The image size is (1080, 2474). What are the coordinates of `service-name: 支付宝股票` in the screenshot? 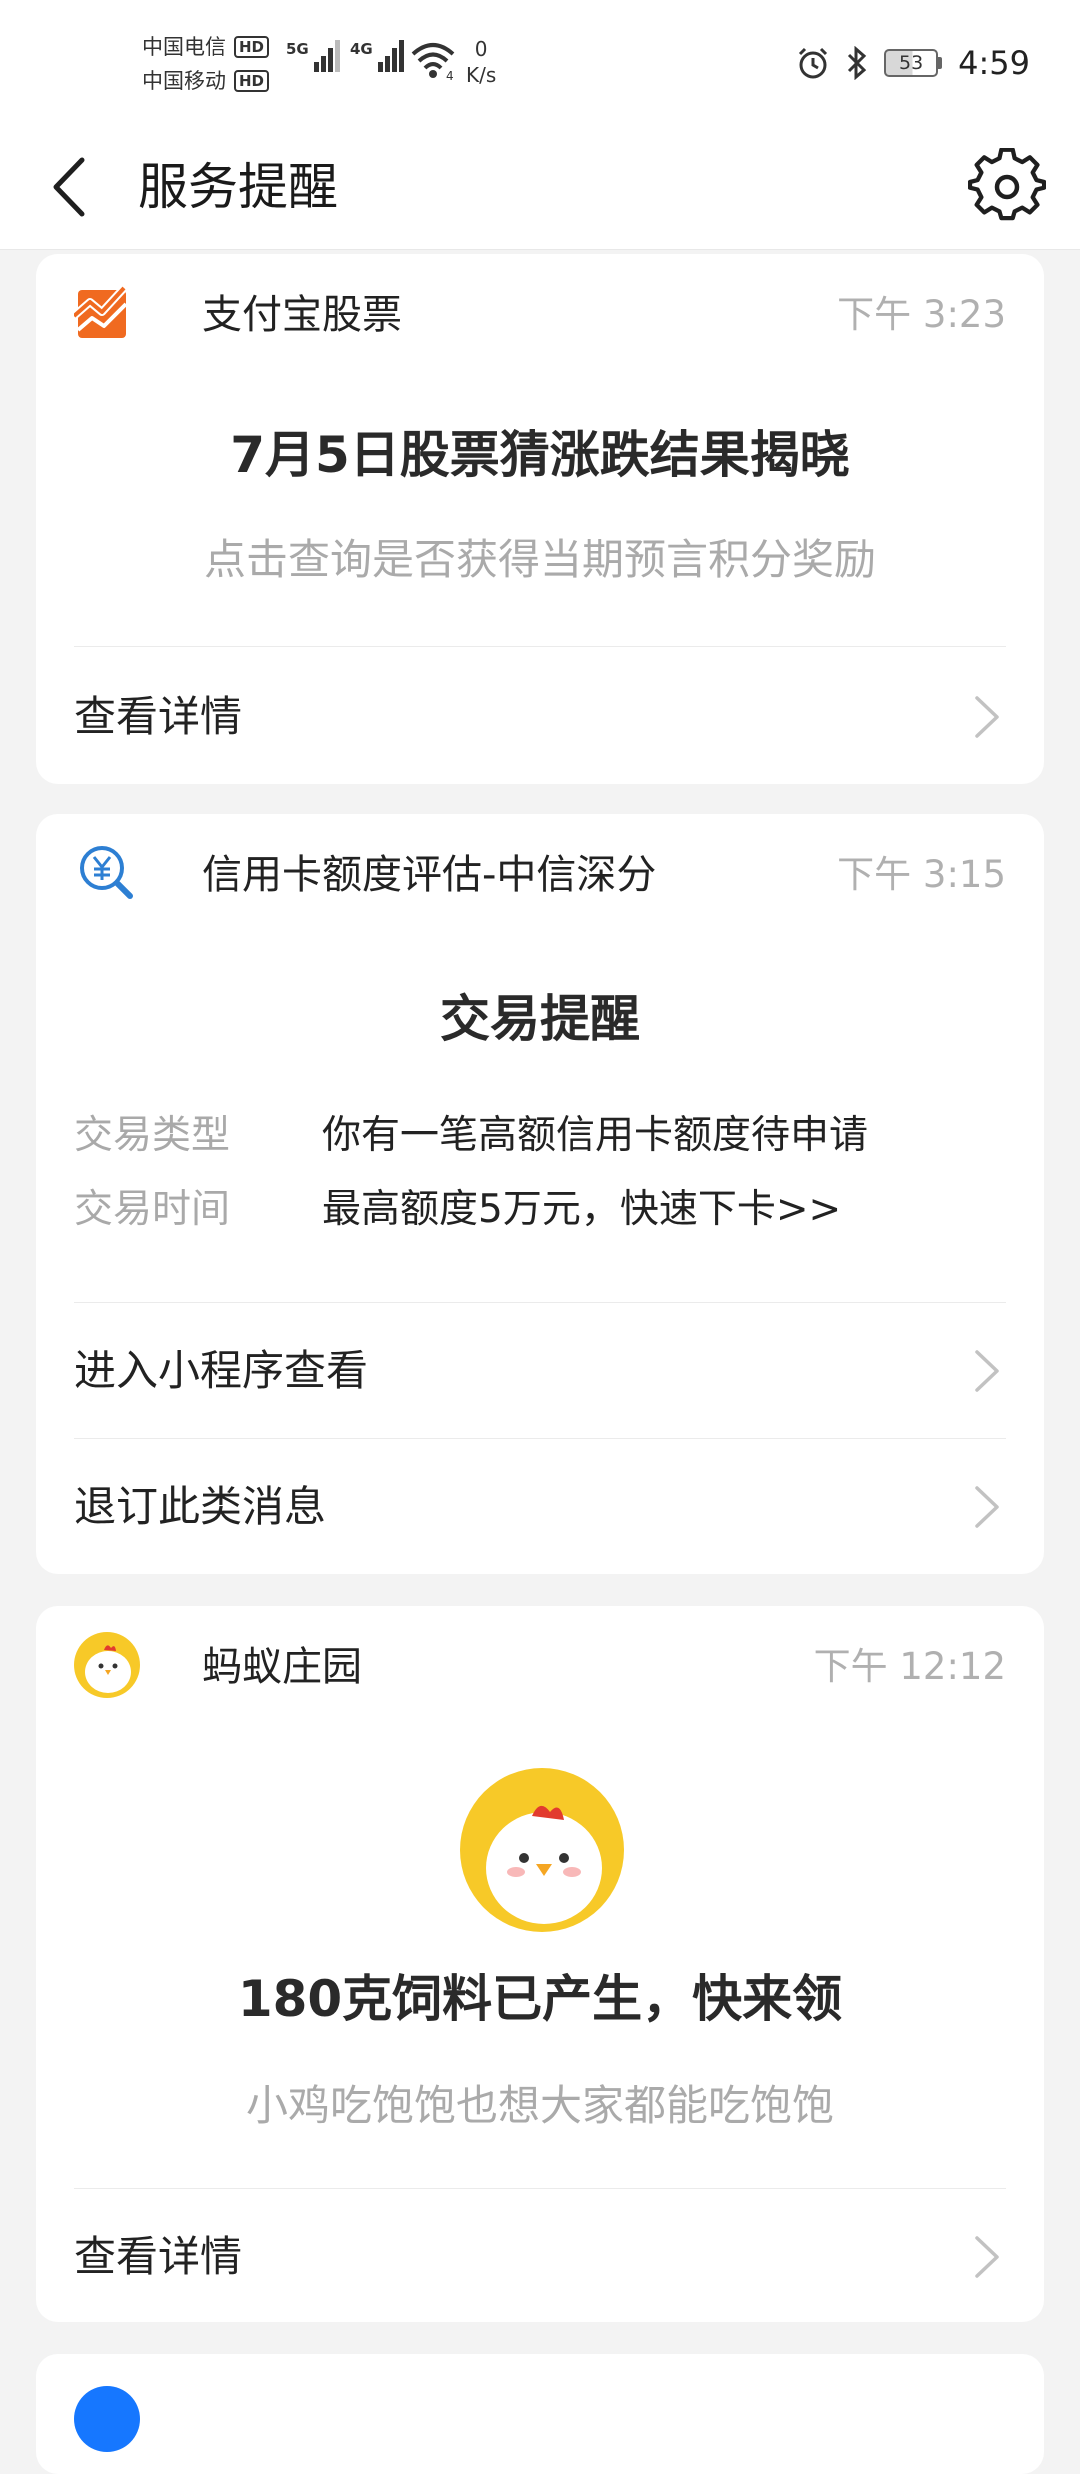 It's located at (302, 315).